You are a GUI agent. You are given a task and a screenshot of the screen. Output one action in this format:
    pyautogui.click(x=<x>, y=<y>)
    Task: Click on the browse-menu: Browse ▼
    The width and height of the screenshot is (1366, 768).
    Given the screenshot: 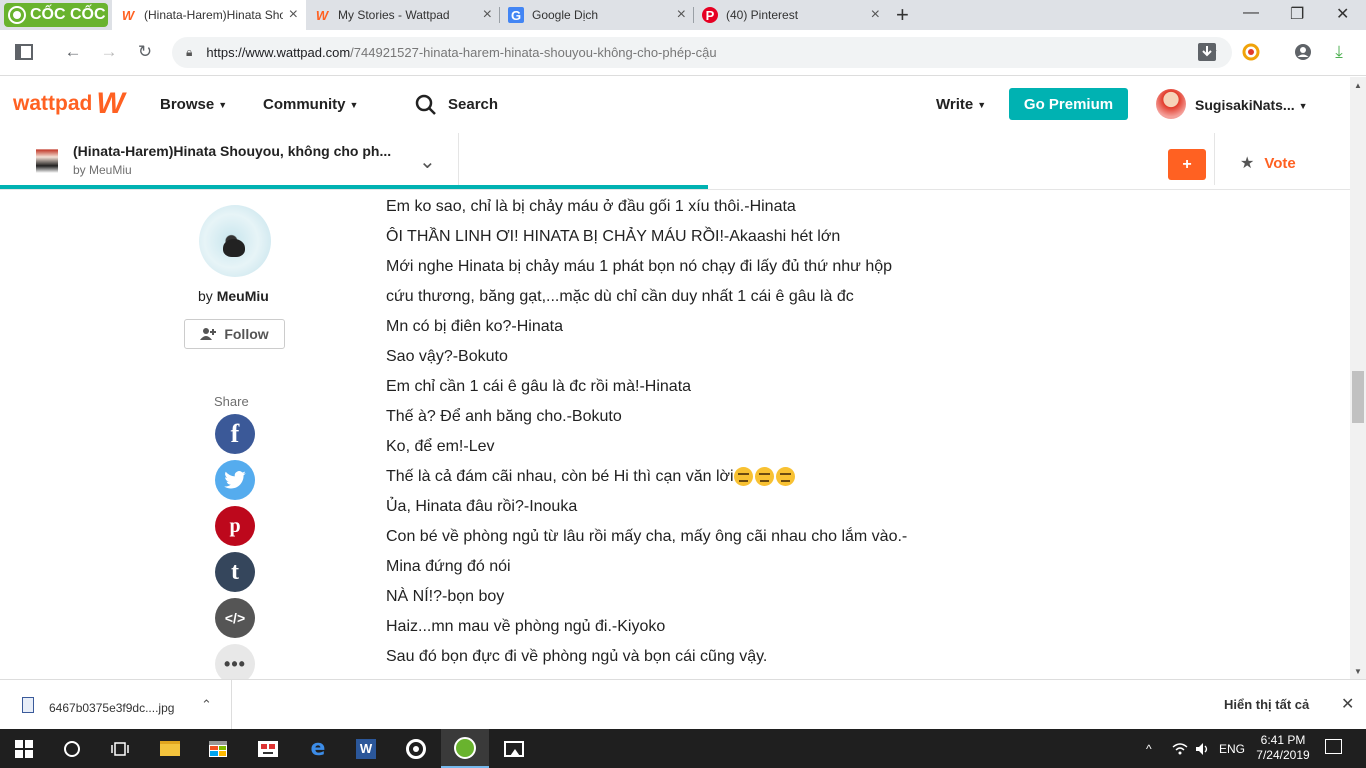 What is the action you would take?
    pyautogui.click(x=193, y=104)
    